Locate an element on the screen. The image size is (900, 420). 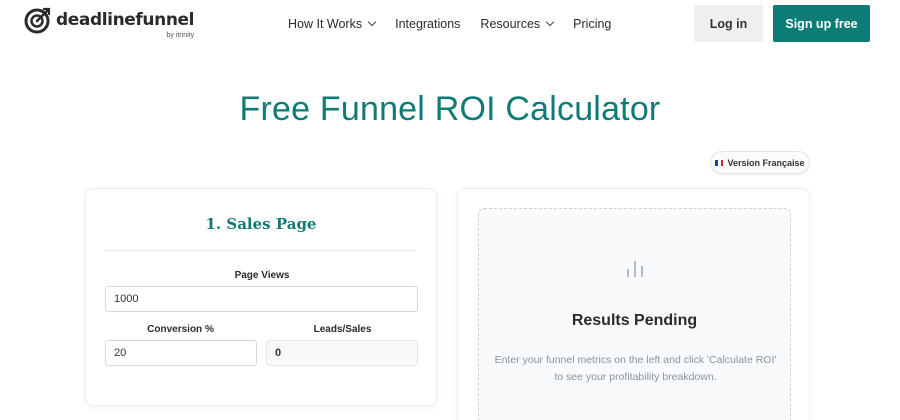
french-flag-icon is located at coordinates (719, 162).